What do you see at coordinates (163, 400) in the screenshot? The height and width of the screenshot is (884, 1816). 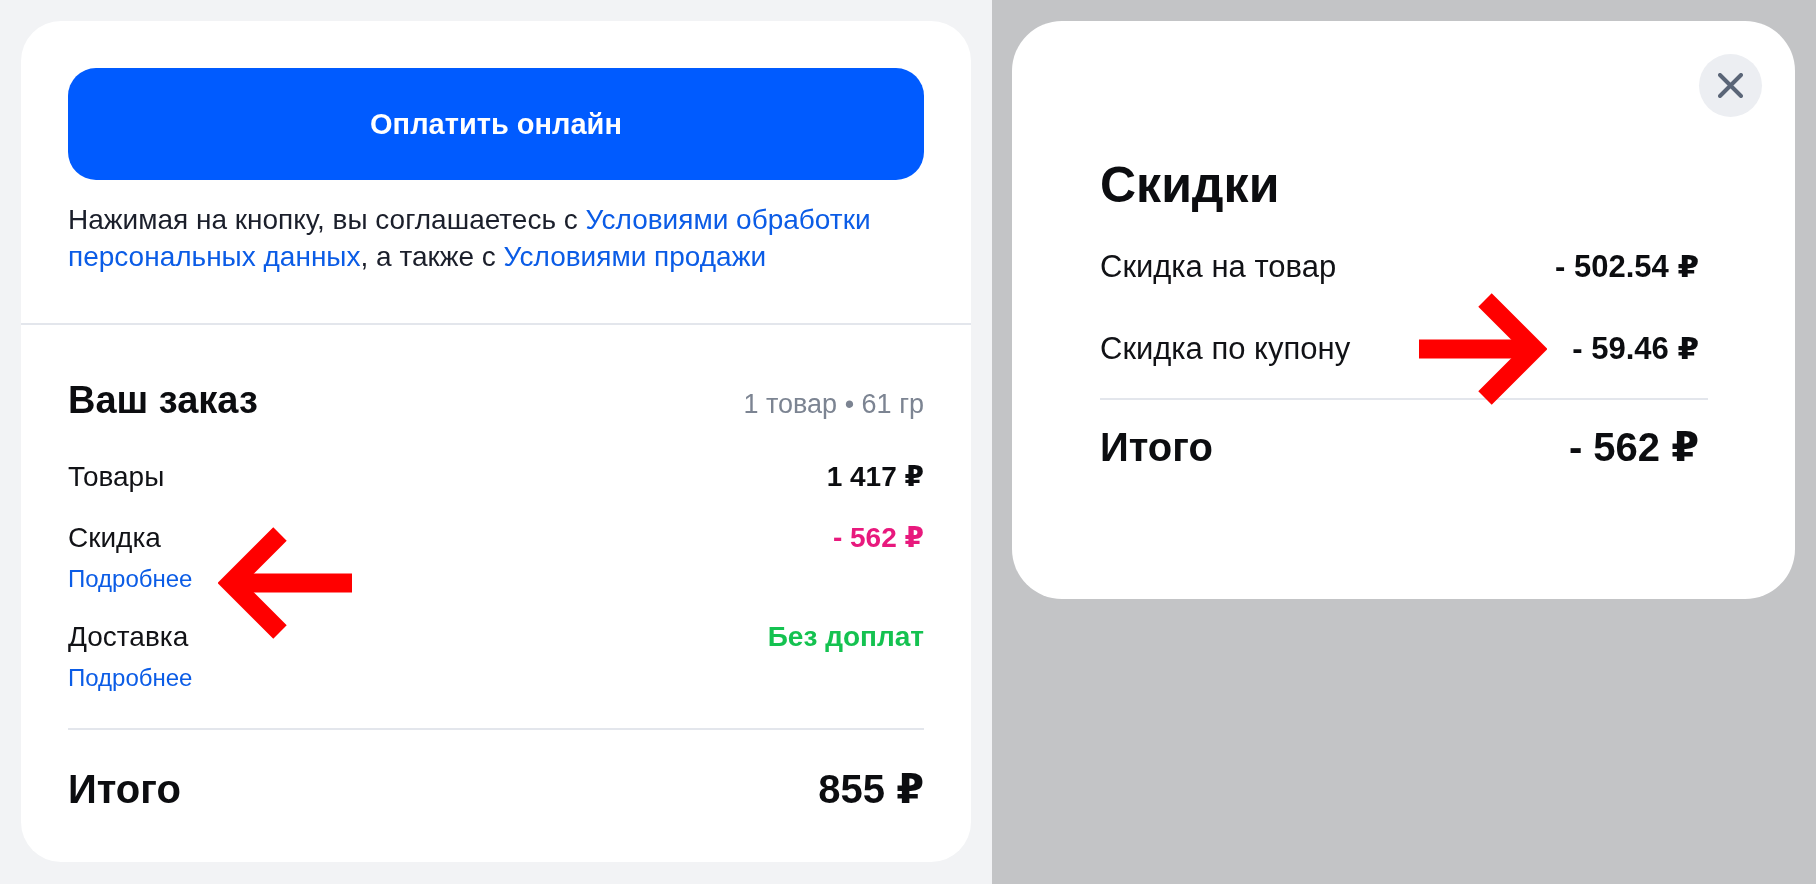 I see `order-title: Ваш заказ` at bounding box center [163, 400].